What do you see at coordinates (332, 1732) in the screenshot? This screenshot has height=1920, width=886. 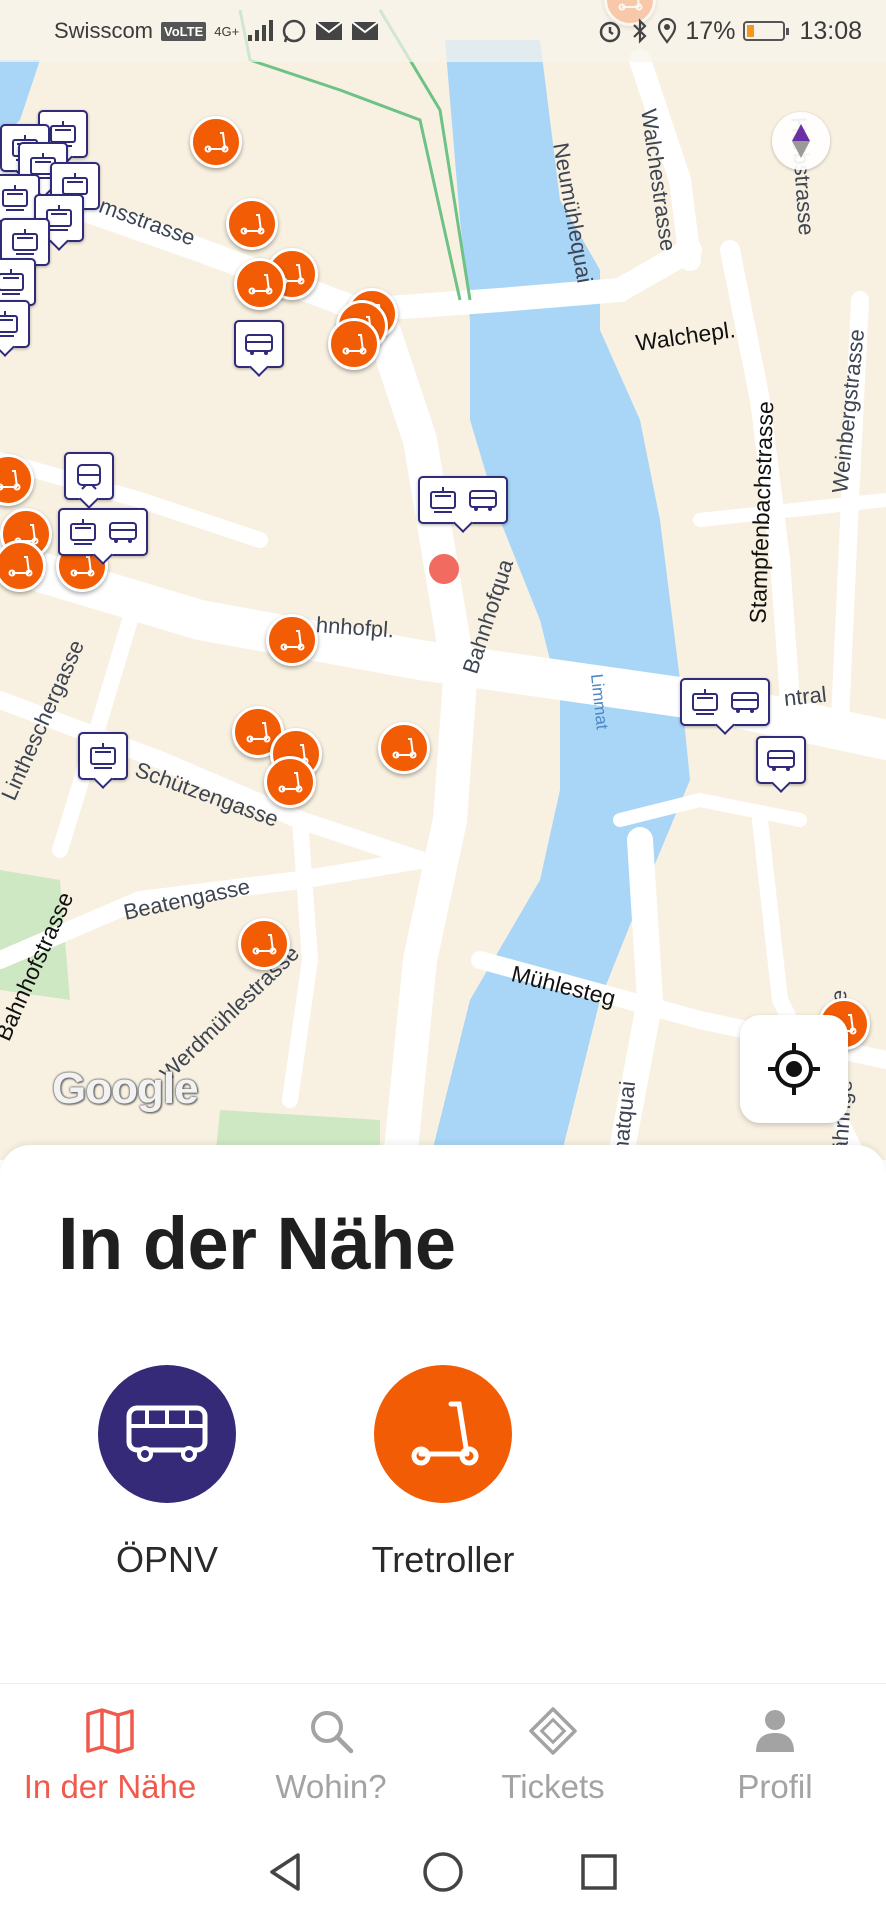 I see `search-icon` at bounding box center [332, 1732].